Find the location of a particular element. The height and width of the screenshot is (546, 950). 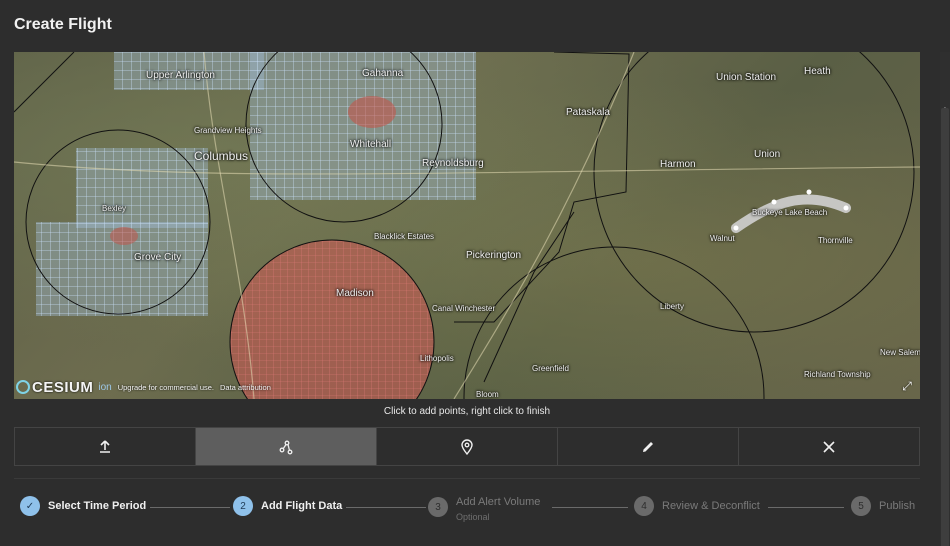

map-label: Blacklick Estates is located at coordinates (404, 236).